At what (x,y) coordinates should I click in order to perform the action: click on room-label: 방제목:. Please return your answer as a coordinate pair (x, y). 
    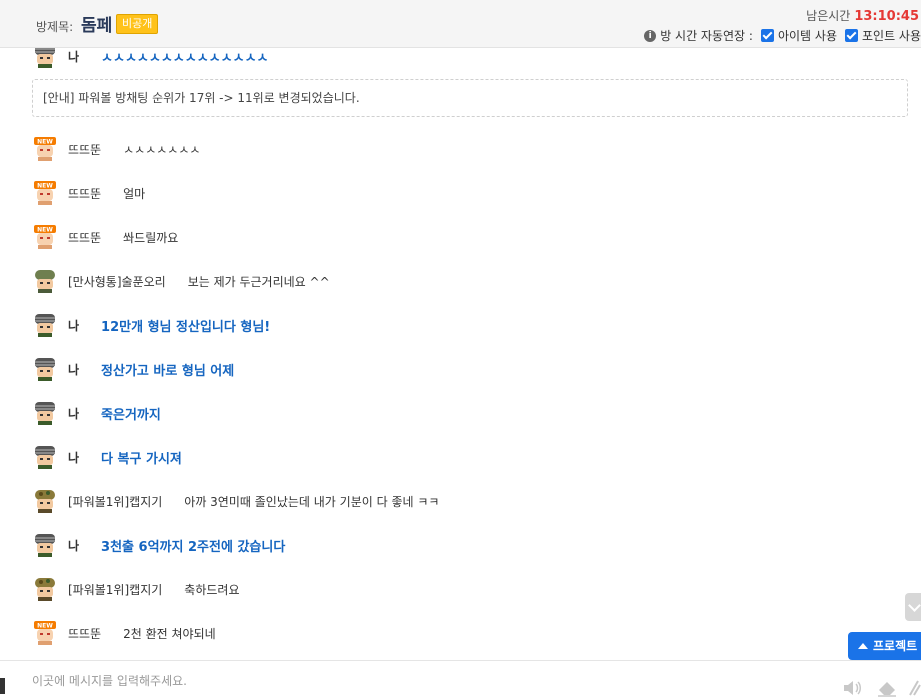
    Looking at the image, I should click on (55, 27).